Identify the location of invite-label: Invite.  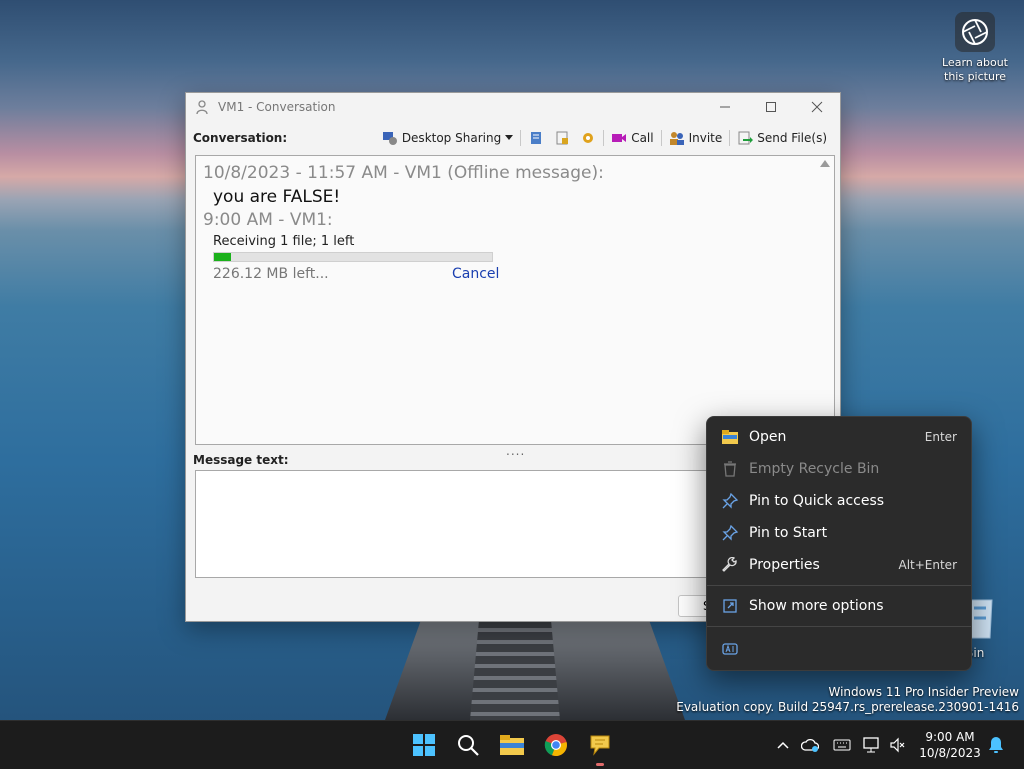
(705, 138).